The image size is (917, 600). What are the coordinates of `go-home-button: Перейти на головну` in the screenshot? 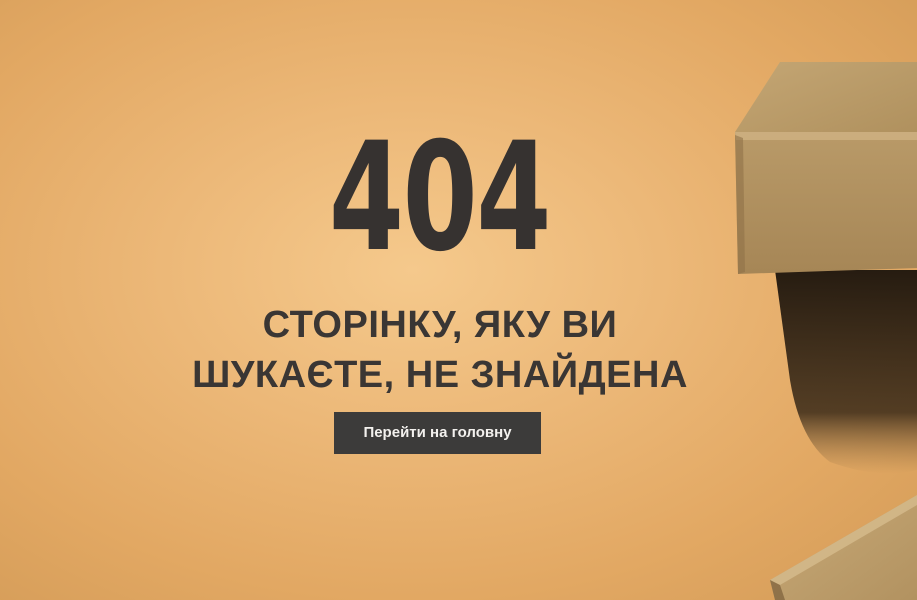 It's located at (437, 433).